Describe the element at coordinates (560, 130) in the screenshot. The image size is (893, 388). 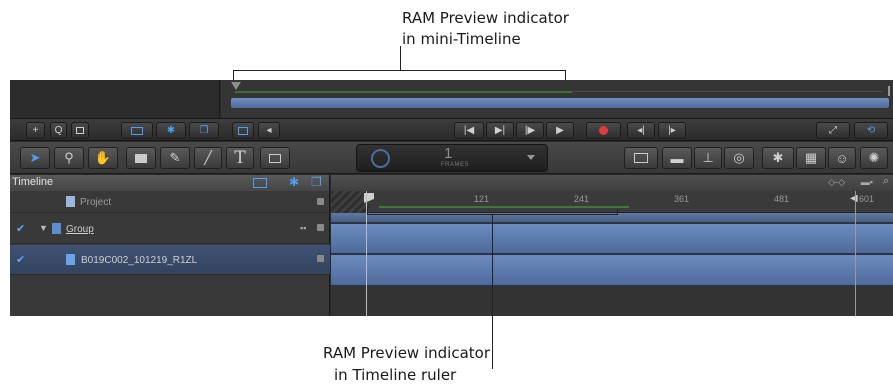
I see `play-button: ▶` at that location.